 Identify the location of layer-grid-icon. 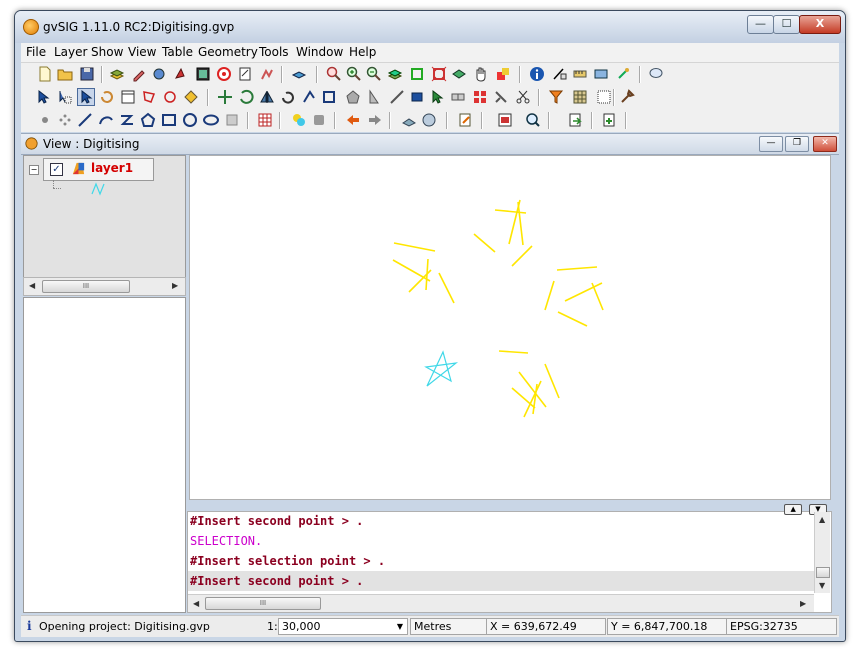
(580, 97).